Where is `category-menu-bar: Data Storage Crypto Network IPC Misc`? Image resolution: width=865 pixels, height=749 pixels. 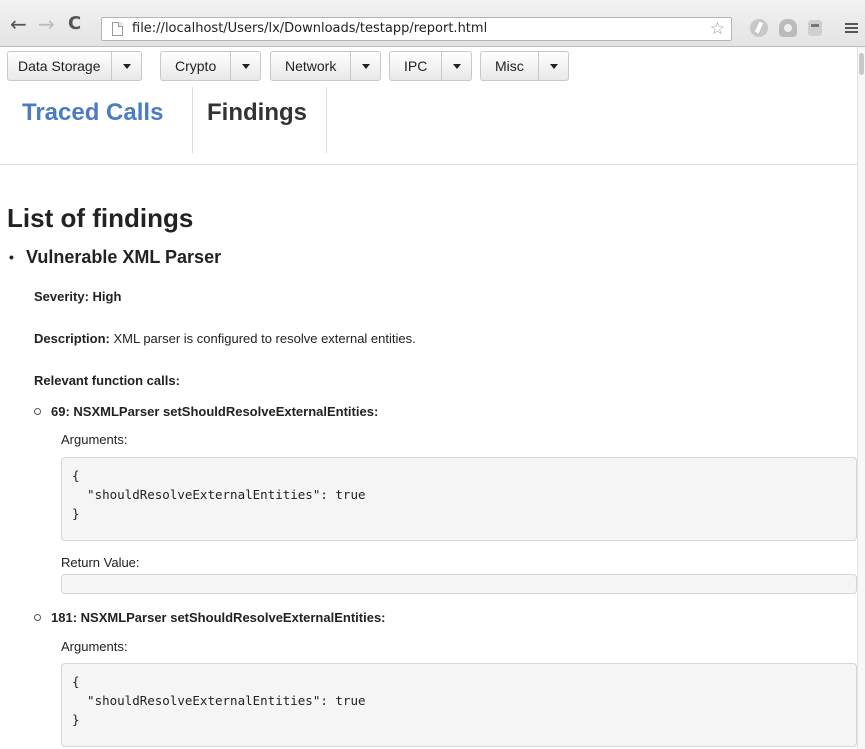 category-menu-bar: Data Storage Crypto Network IPC Misc is located at coordinates (432, 67).